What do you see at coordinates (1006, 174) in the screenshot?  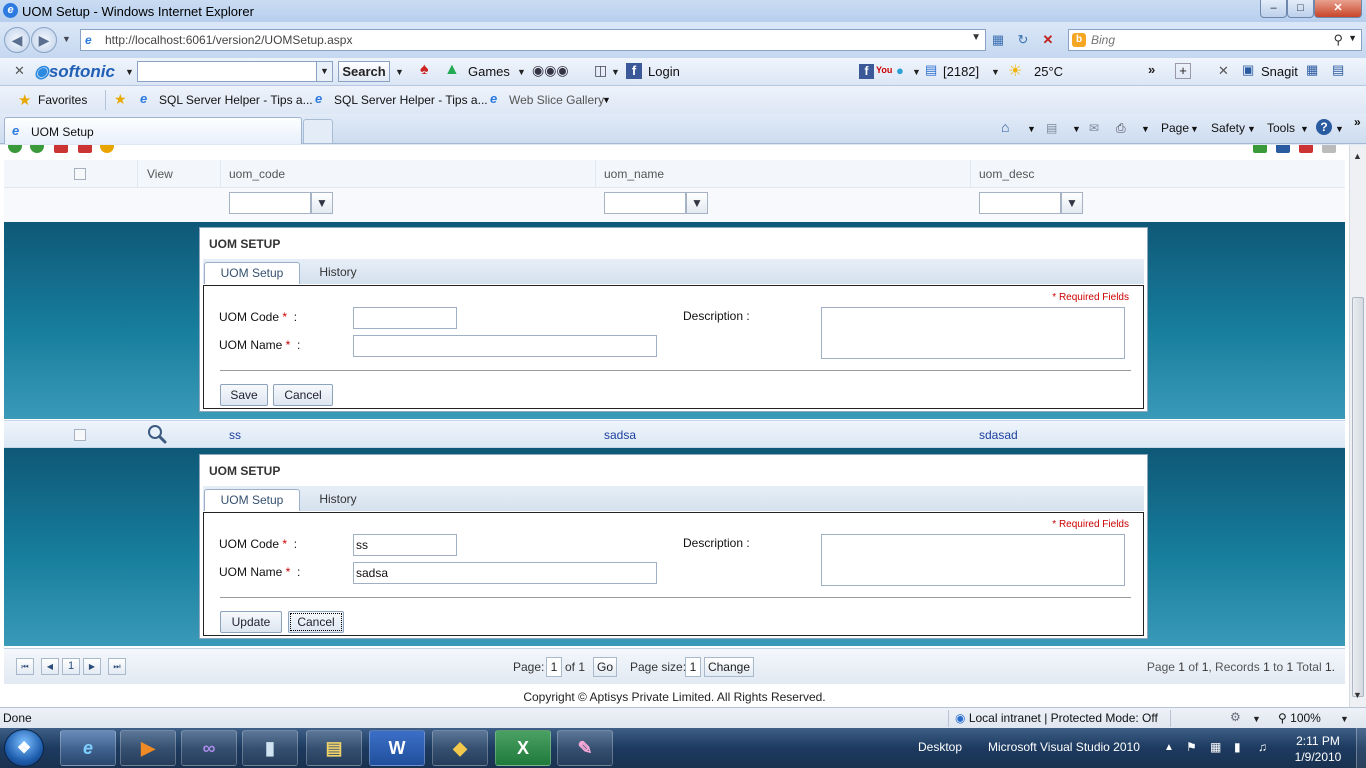 I see `column-header-uom-desc: uom_desc` at bounding box center [1006, 174].